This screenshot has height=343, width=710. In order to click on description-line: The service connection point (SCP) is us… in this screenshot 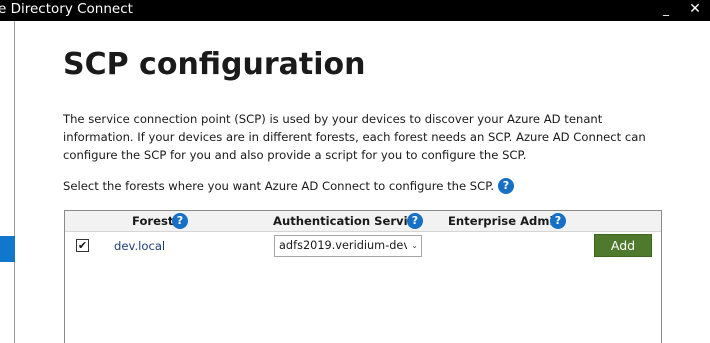, I will do `click(333, 119)`.